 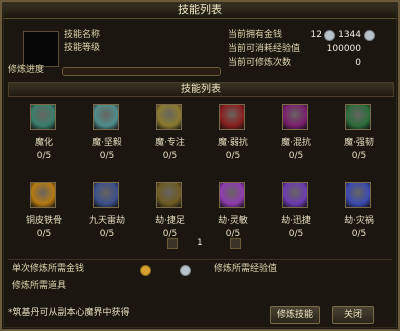 What do you see at coordinates (296, 133) in the screenshot?
I see `skill-cell: 魔·混抗 0/5` at bounding box center [296, 133].